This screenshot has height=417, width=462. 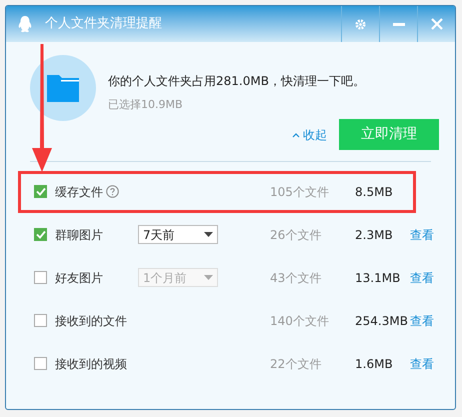 I want to click on close-icon, so click(x=436, y=24).